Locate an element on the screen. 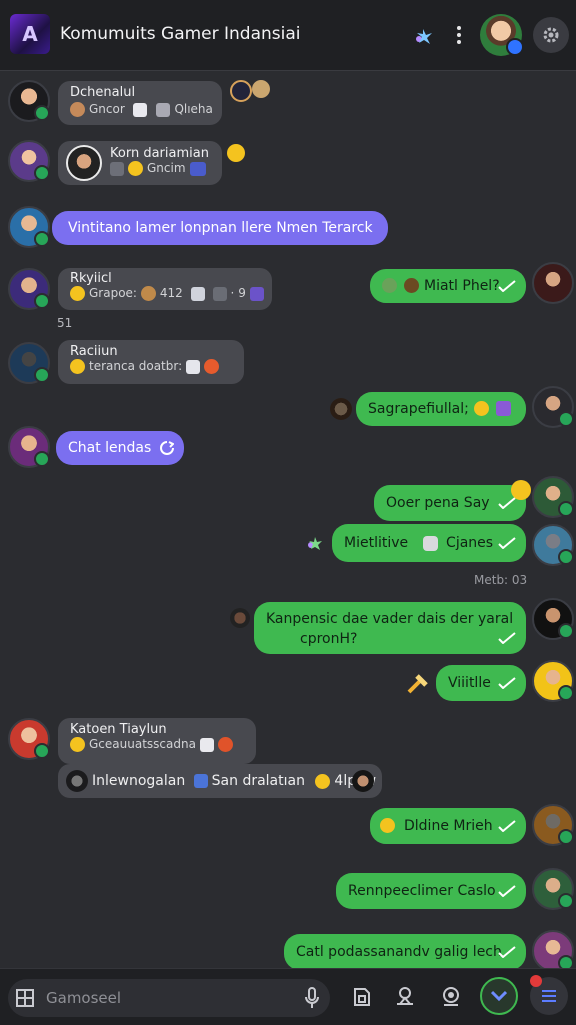 This screenshot has height=1025, width=576. group-avatar-letter: A is located at coordinates (30, 34).